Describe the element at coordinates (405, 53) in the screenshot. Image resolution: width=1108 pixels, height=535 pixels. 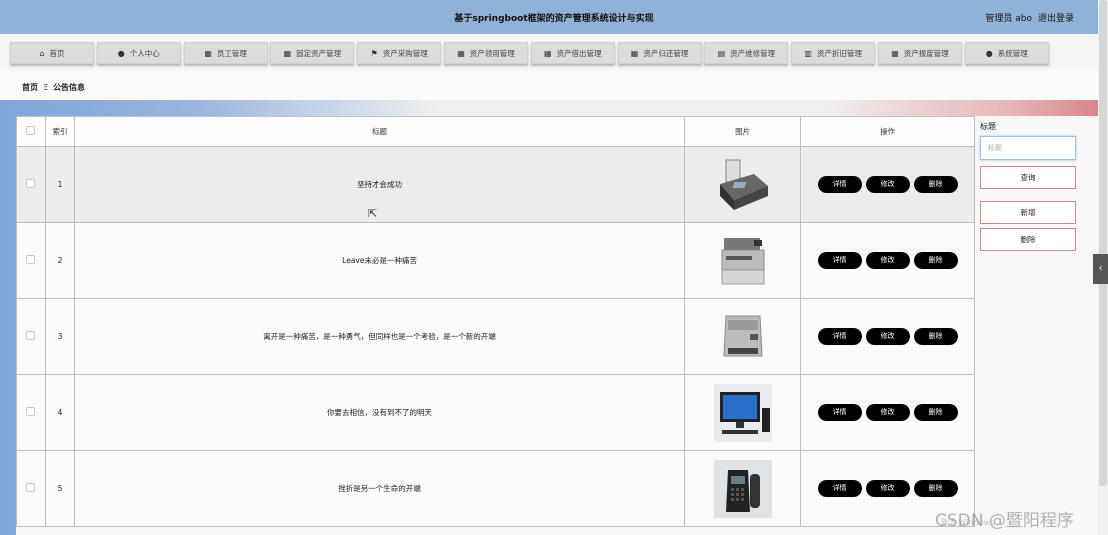
I see `nav-item-label: 资产采购管理` at that location.